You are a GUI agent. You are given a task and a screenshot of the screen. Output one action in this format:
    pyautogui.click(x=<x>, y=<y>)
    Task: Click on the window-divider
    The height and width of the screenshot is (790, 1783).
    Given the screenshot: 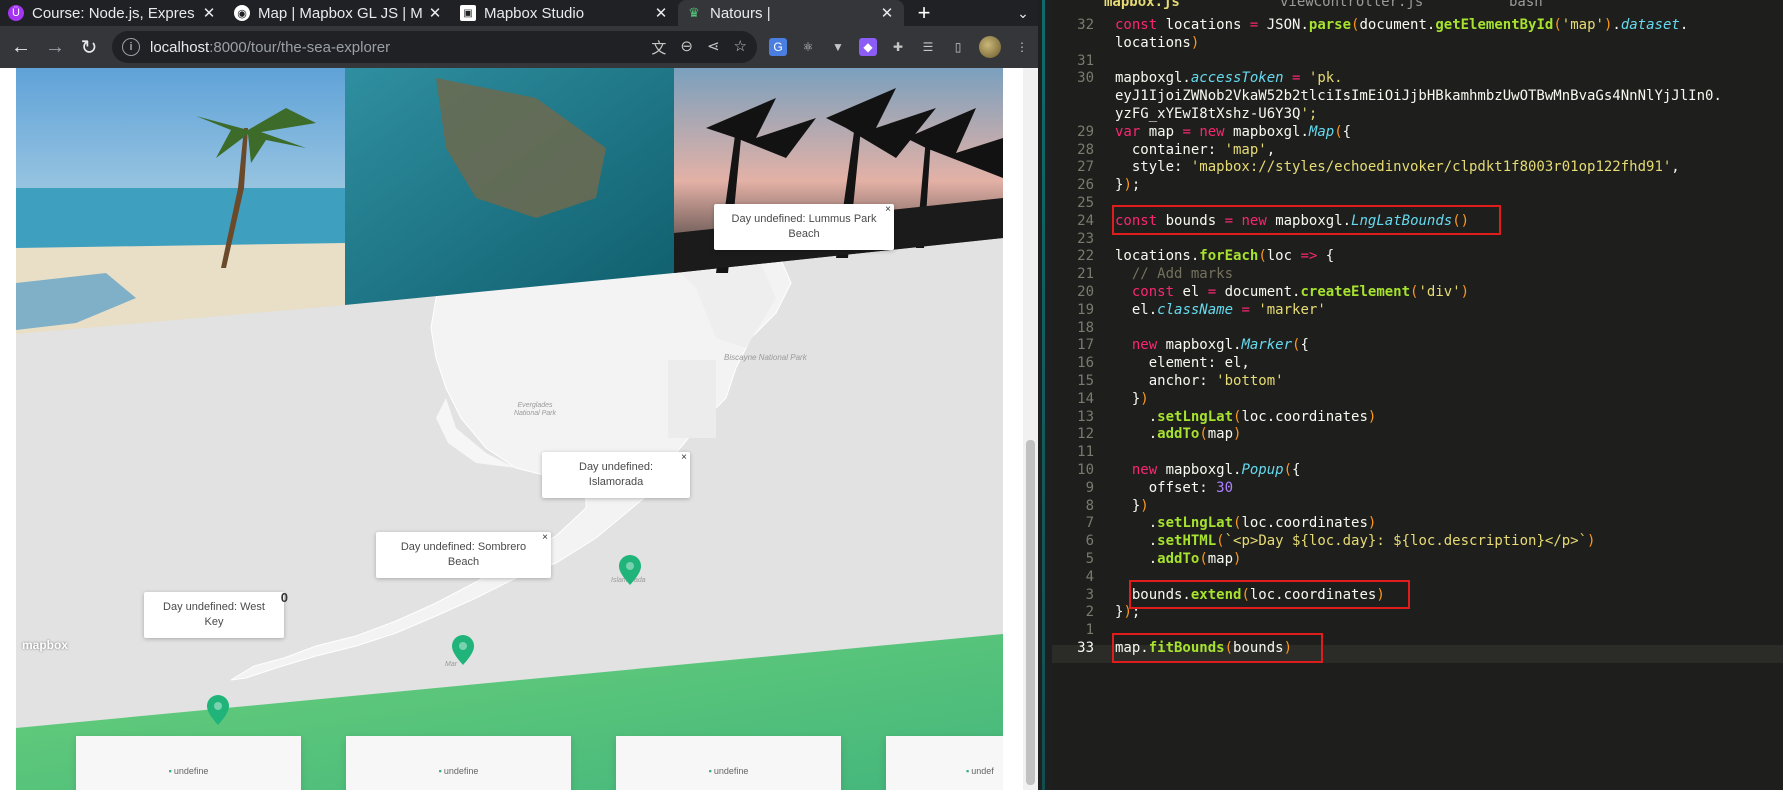 What is the action you would take?
    pyautogui.click(x=1045, y=395)
    